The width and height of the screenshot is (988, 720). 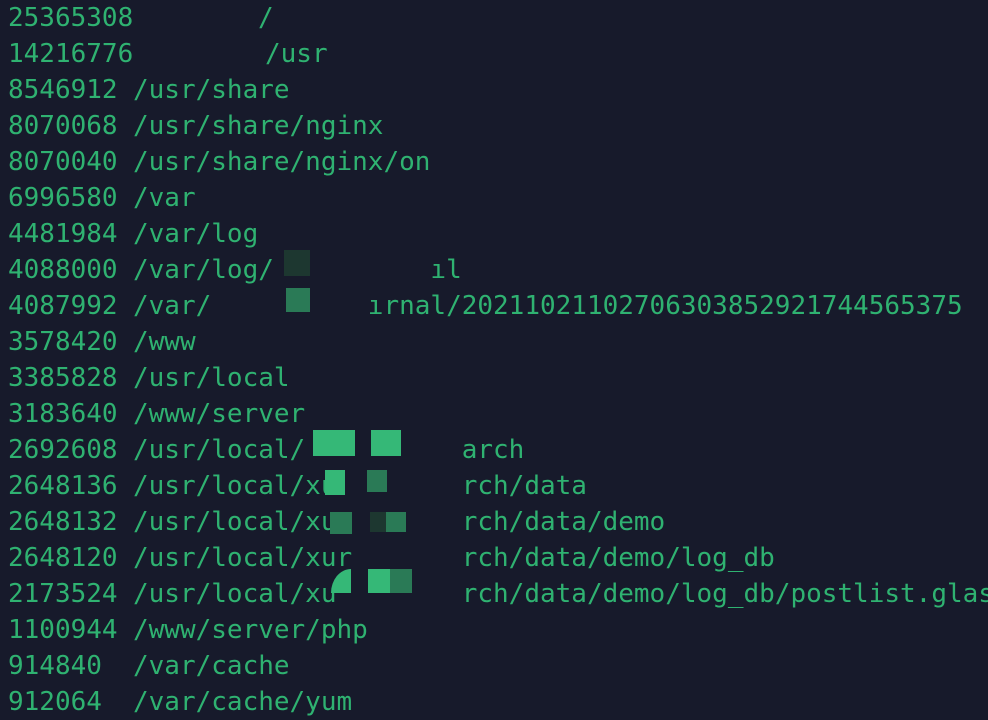 I want to click on size-value: 912064, so click(x=55, y=702).